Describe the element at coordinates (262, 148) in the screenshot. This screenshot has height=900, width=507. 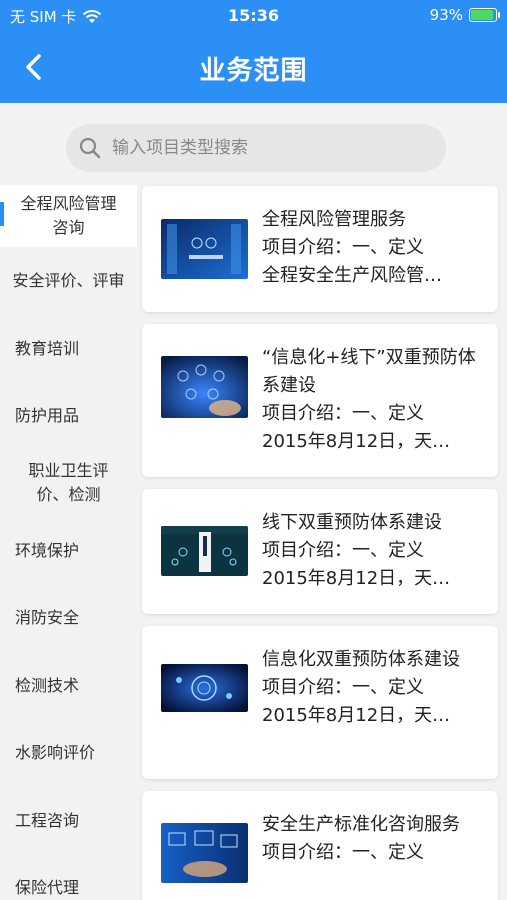
I see `search-input` at that location.